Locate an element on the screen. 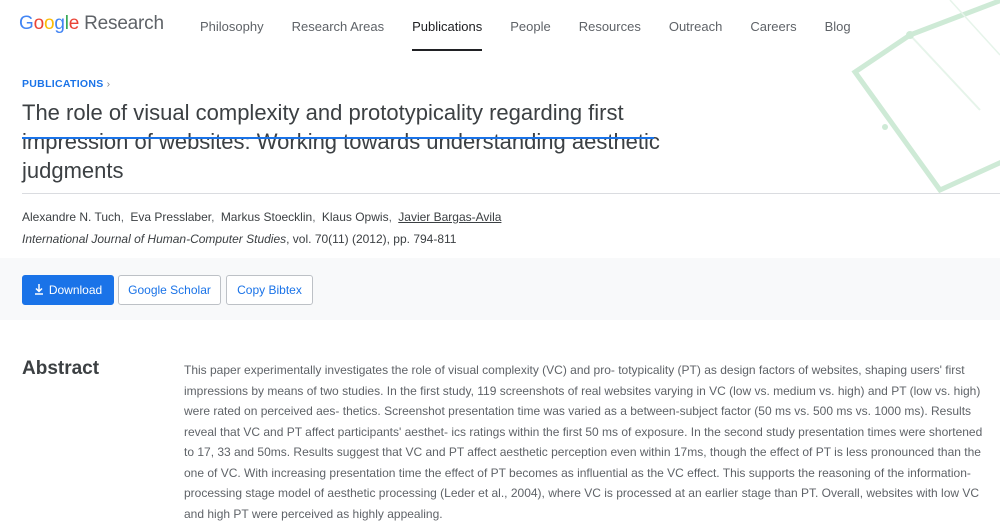 This screenshot has width=1000, height=532. decorative-shapes is located at coordinates (925, 97).